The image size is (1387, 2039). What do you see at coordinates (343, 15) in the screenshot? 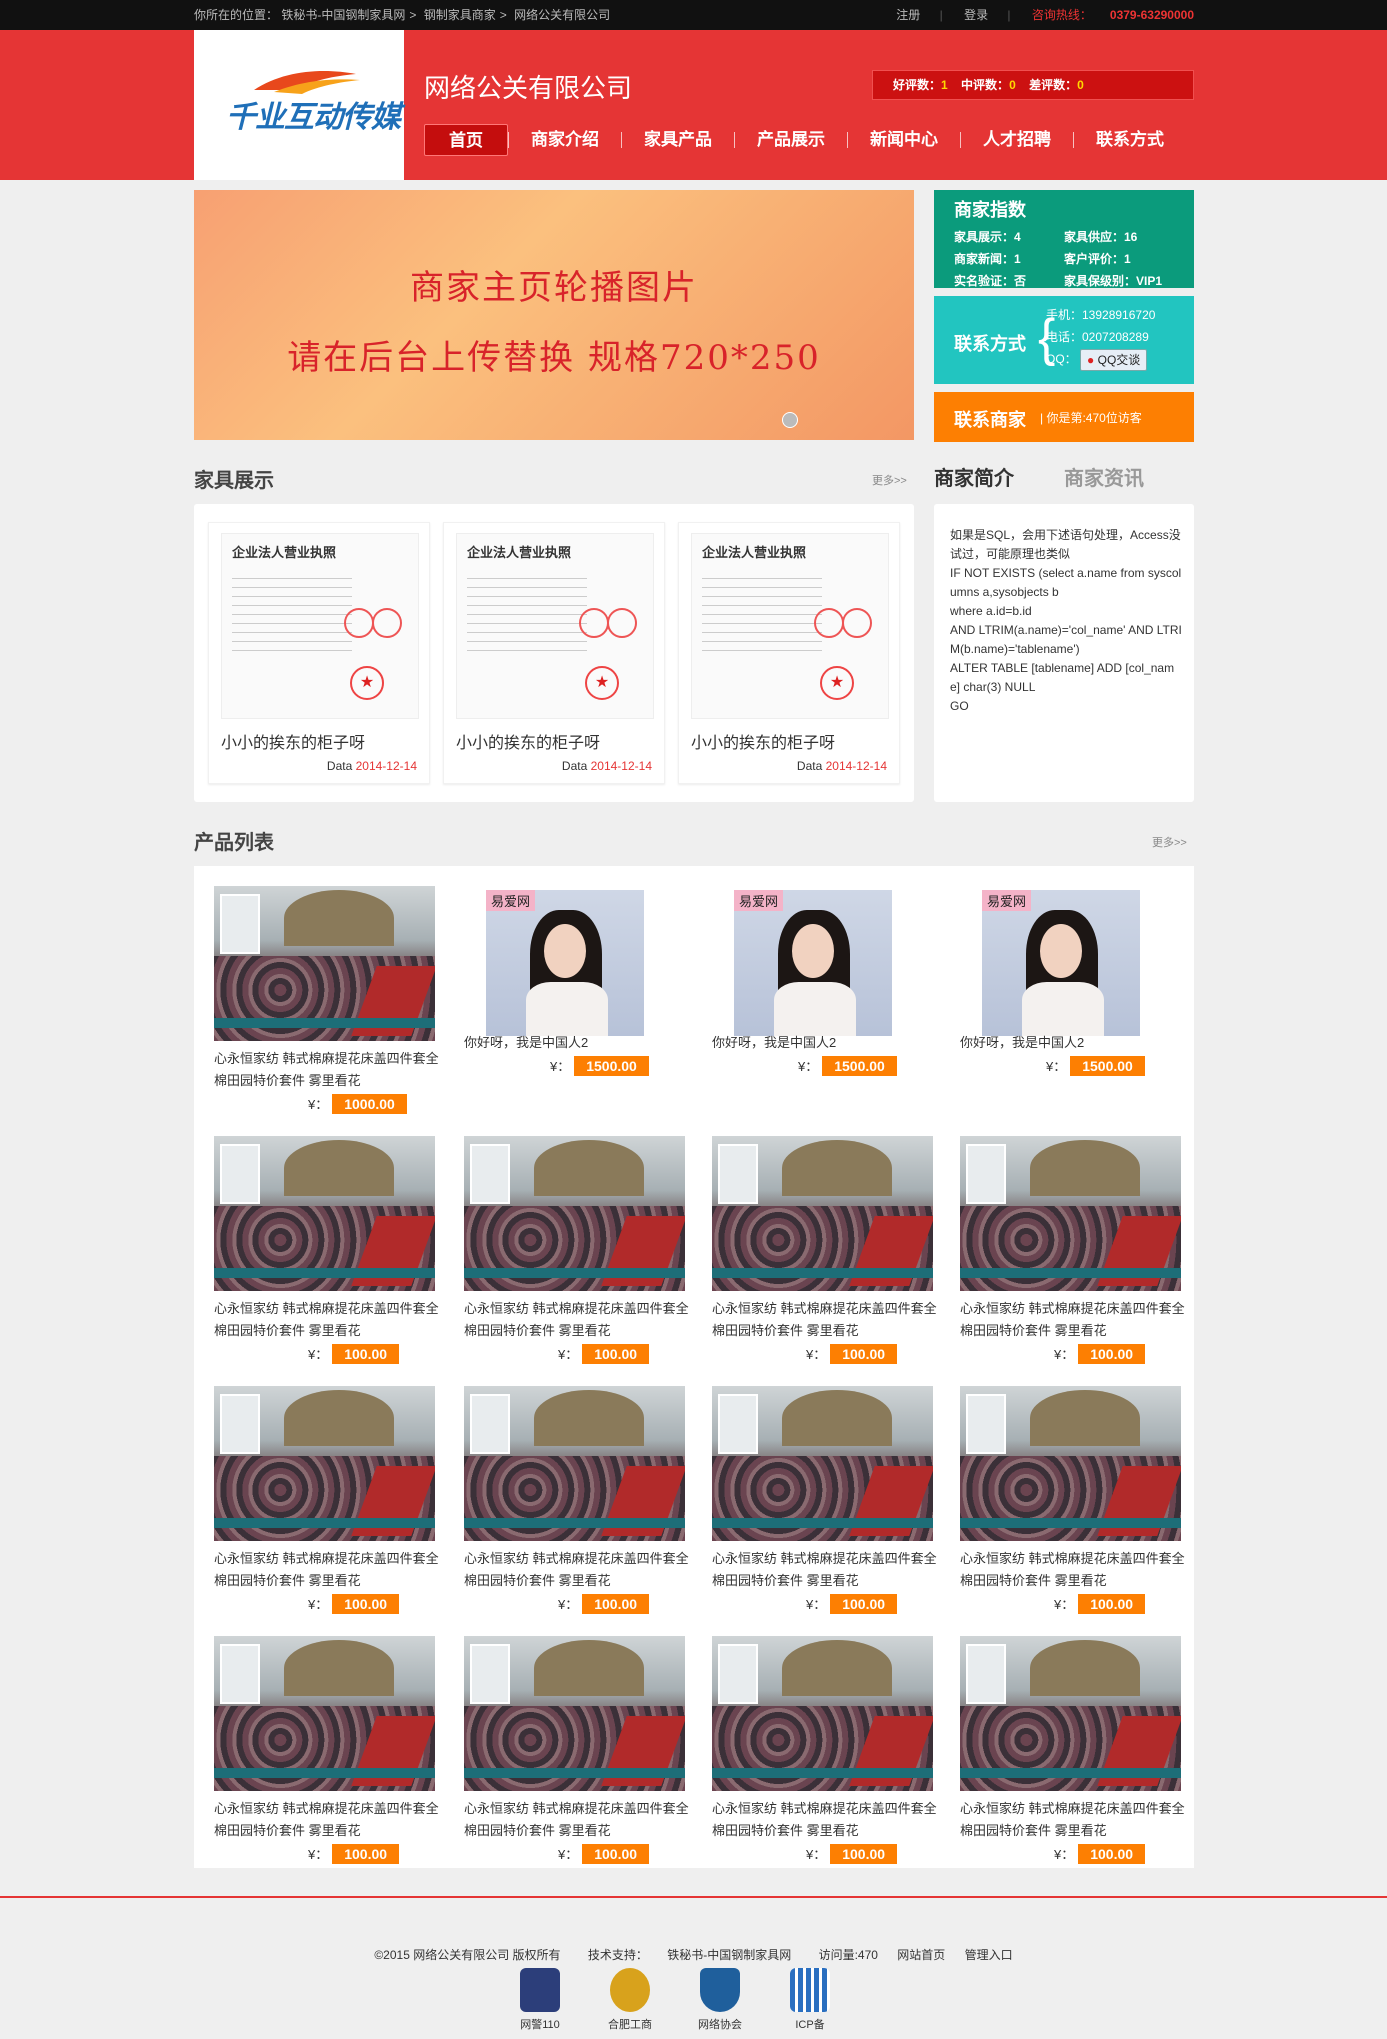
I see `breadcrumb-site: 铁秘书-中国钢制家具网` at bounding box center [343, 15].